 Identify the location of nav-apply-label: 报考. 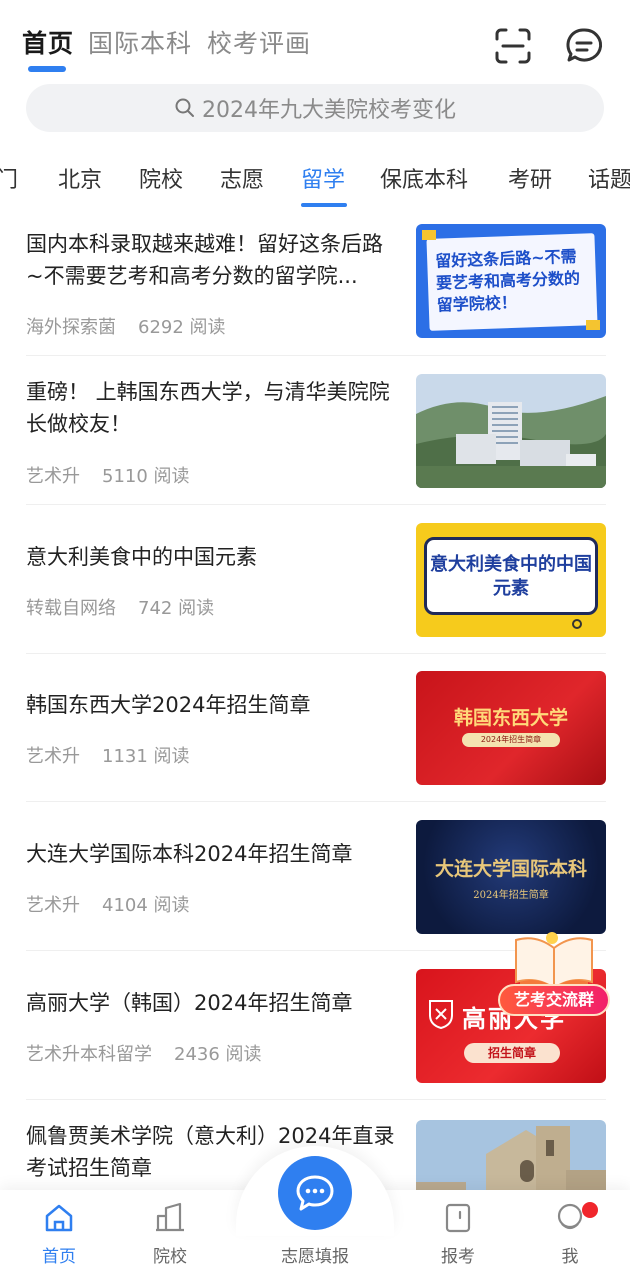
(458, 1257).